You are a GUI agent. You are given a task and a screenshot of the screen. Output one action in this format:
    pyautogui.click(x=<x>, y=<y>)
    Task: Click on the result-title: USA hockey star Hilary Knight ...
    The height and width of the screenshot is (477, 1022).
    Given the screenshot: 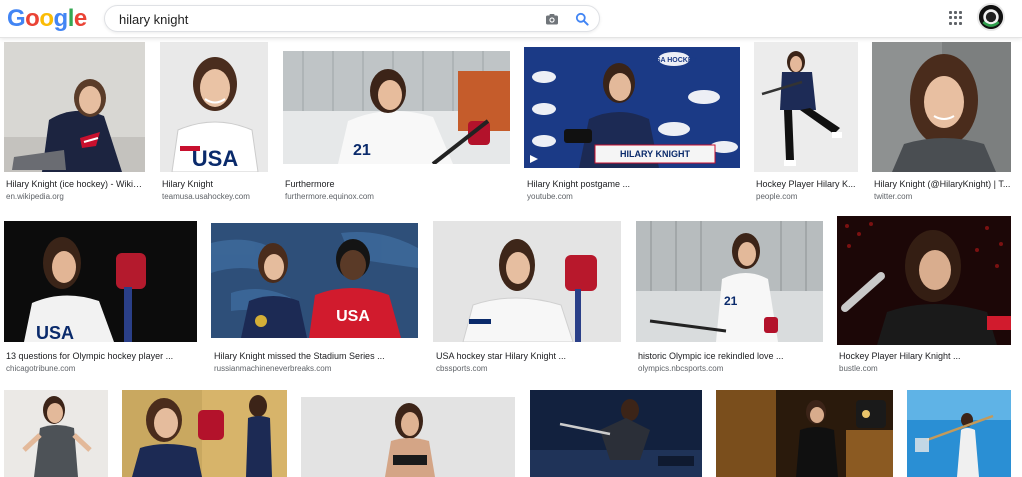 What is the action you would take?
    pyautogui.click(x=528, y=356)
    